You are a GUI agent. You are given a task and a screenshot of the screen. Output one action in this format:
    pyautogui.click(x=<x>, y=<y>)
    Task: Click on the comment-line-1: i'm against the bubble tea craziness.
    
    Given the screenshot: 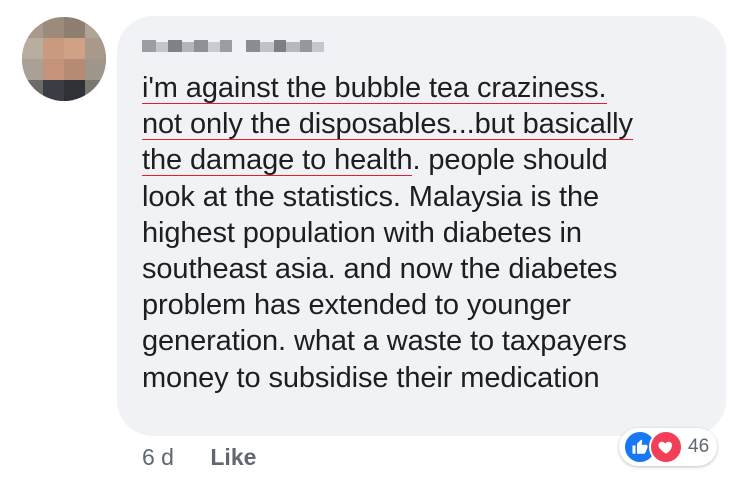 What is the action you would take?
    pyautogui.click(x=427, y=88)
    